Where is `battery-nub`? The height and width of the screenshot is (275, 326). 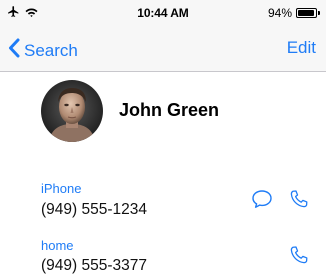 battery-nub is located at coordinates (319, 13).